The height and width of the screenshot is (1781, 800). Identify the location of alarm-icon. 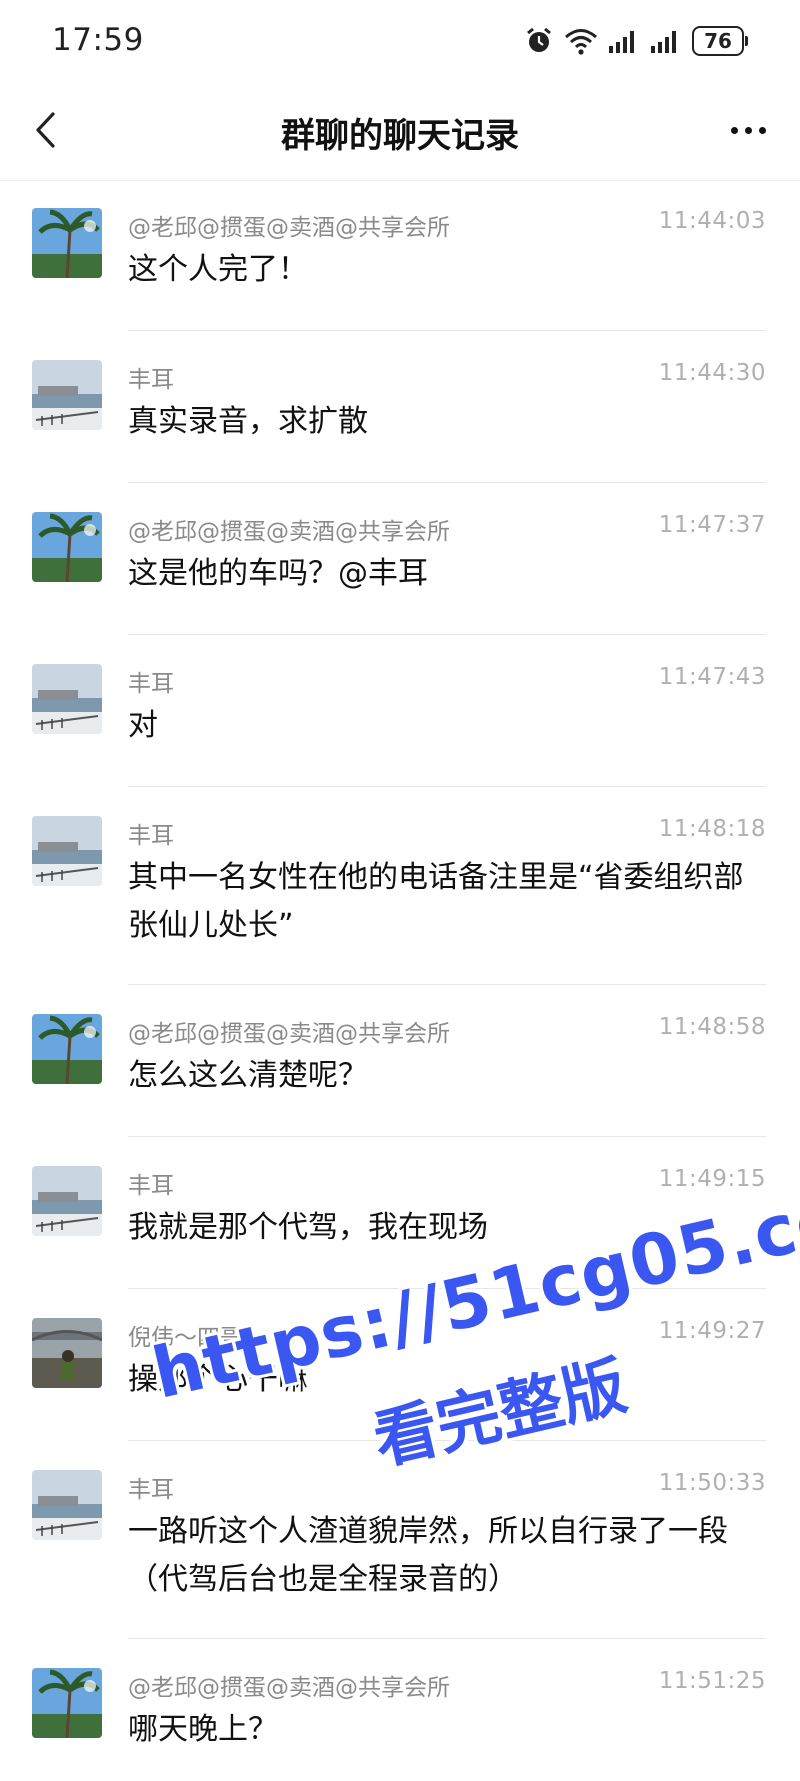
(539, 39).